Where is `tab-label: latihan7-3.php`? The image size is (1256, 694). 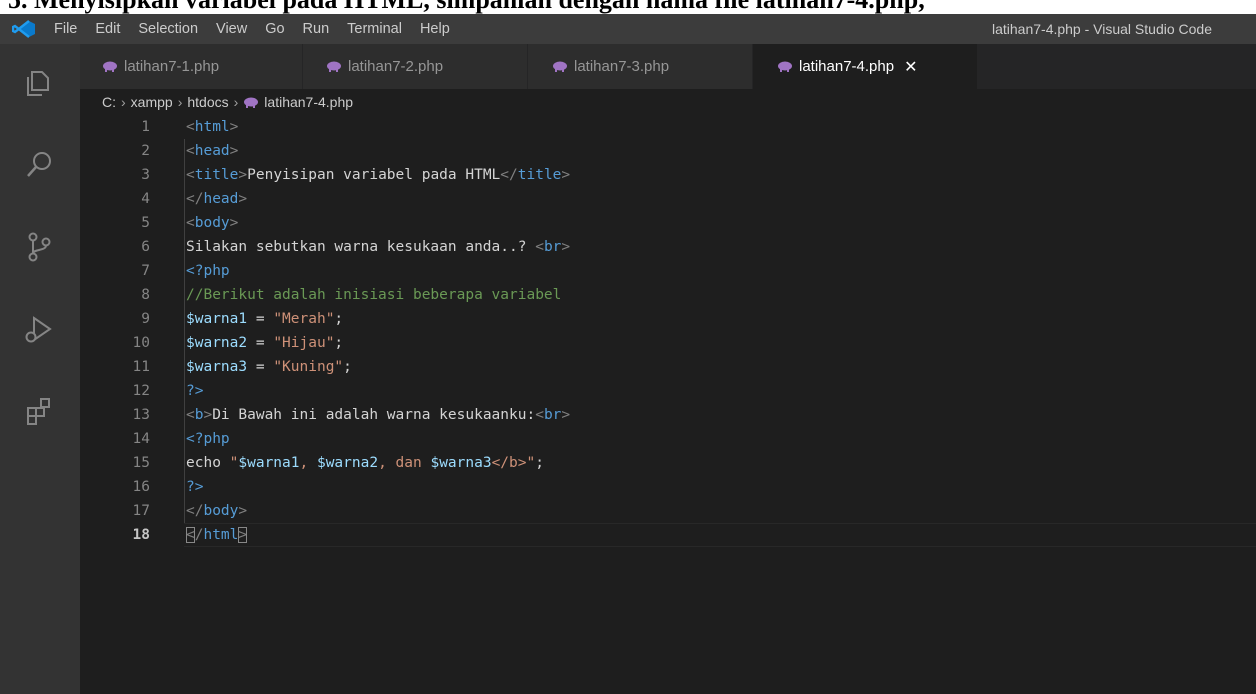
tab-label: latihan7-3.php is located at coordinates (622, 66).